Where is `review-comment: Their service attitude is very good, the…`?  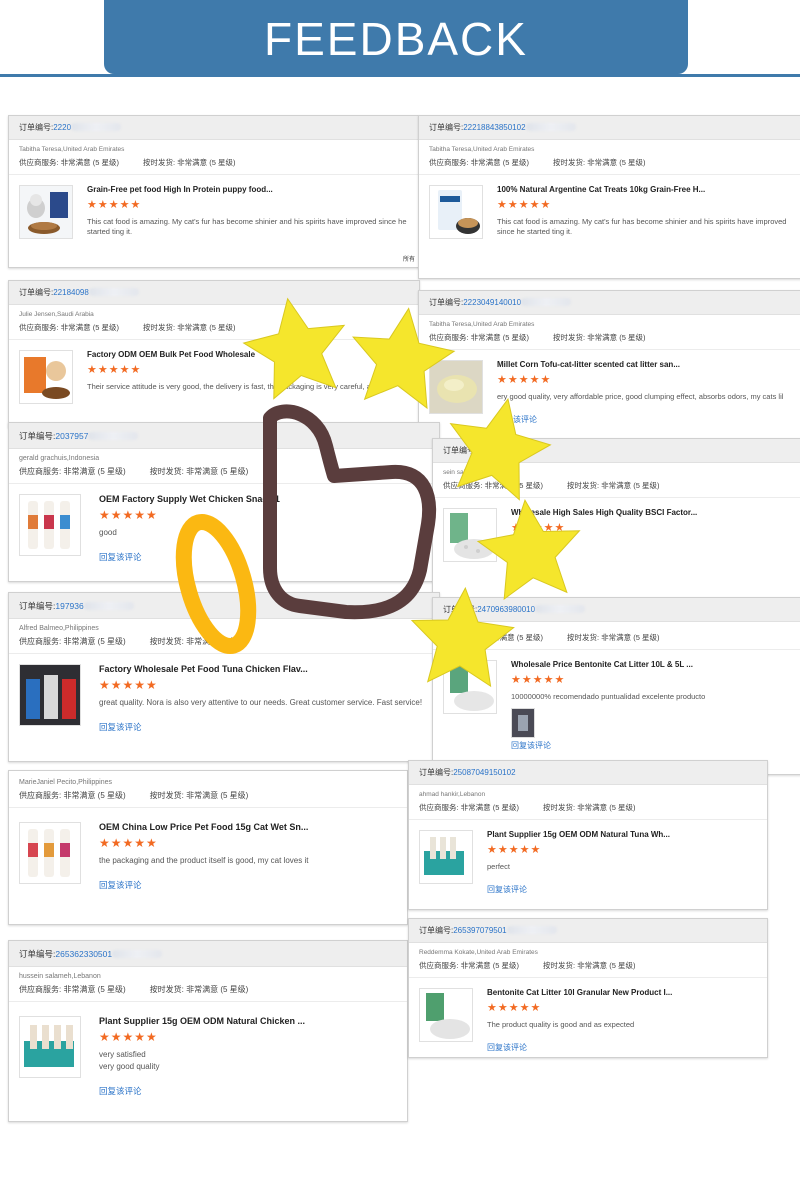 review-comment: Their service attitude is very good, the… is located at coordinates (238, 386).